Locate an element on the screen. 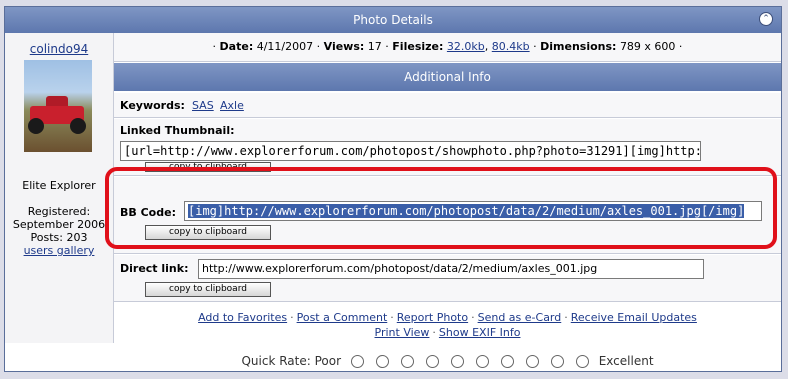 This screenshot has height=379, width=788. print-view-link: Print View is located at coordinates (402, 332).